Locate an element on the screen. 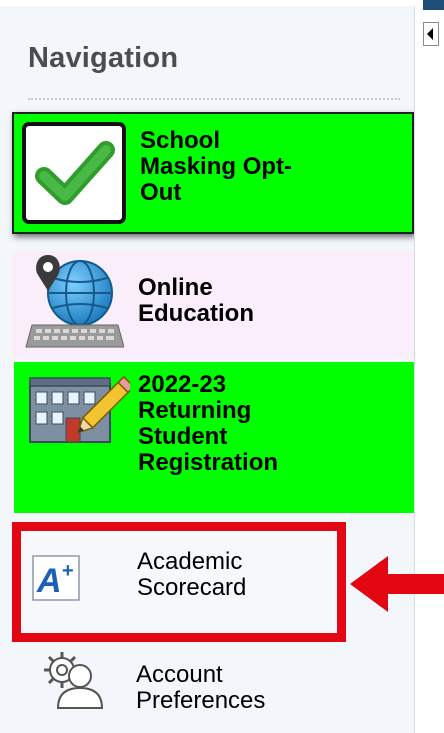 Image resolution: width=444 pixels, height=733 pixels. school-building-pencil-icon is located at coordinates (79, 409).